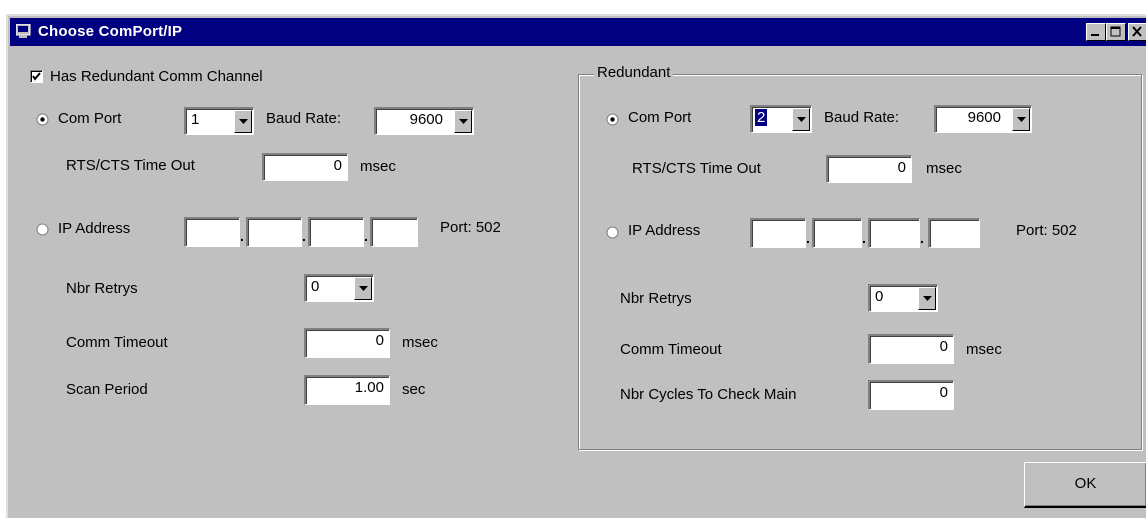  I want to click on redundant-rts-input: 0, so click(869, 169).